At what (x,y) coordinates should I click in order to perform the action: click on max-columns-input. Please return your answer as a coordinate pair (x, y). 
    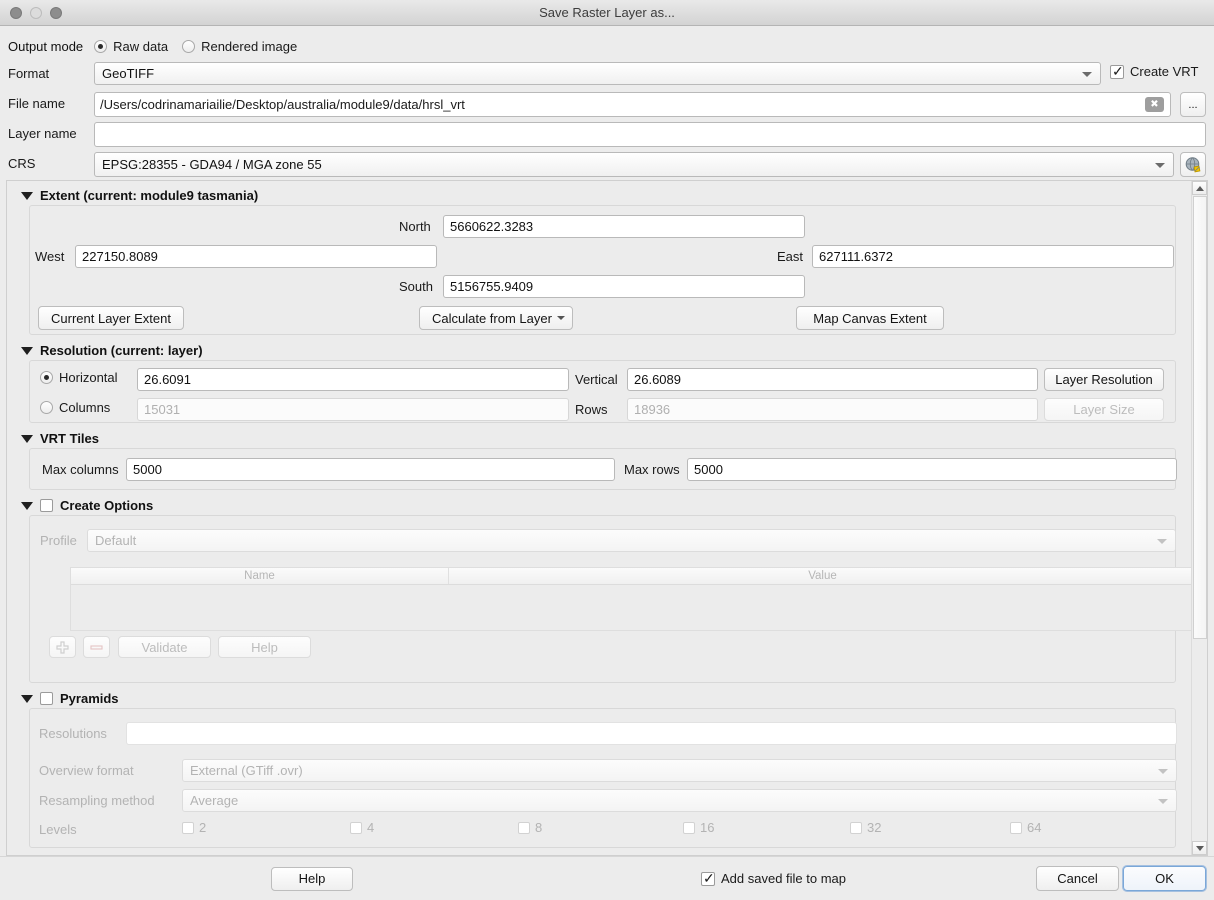
    Looking at the image, I should click on (370, 469).